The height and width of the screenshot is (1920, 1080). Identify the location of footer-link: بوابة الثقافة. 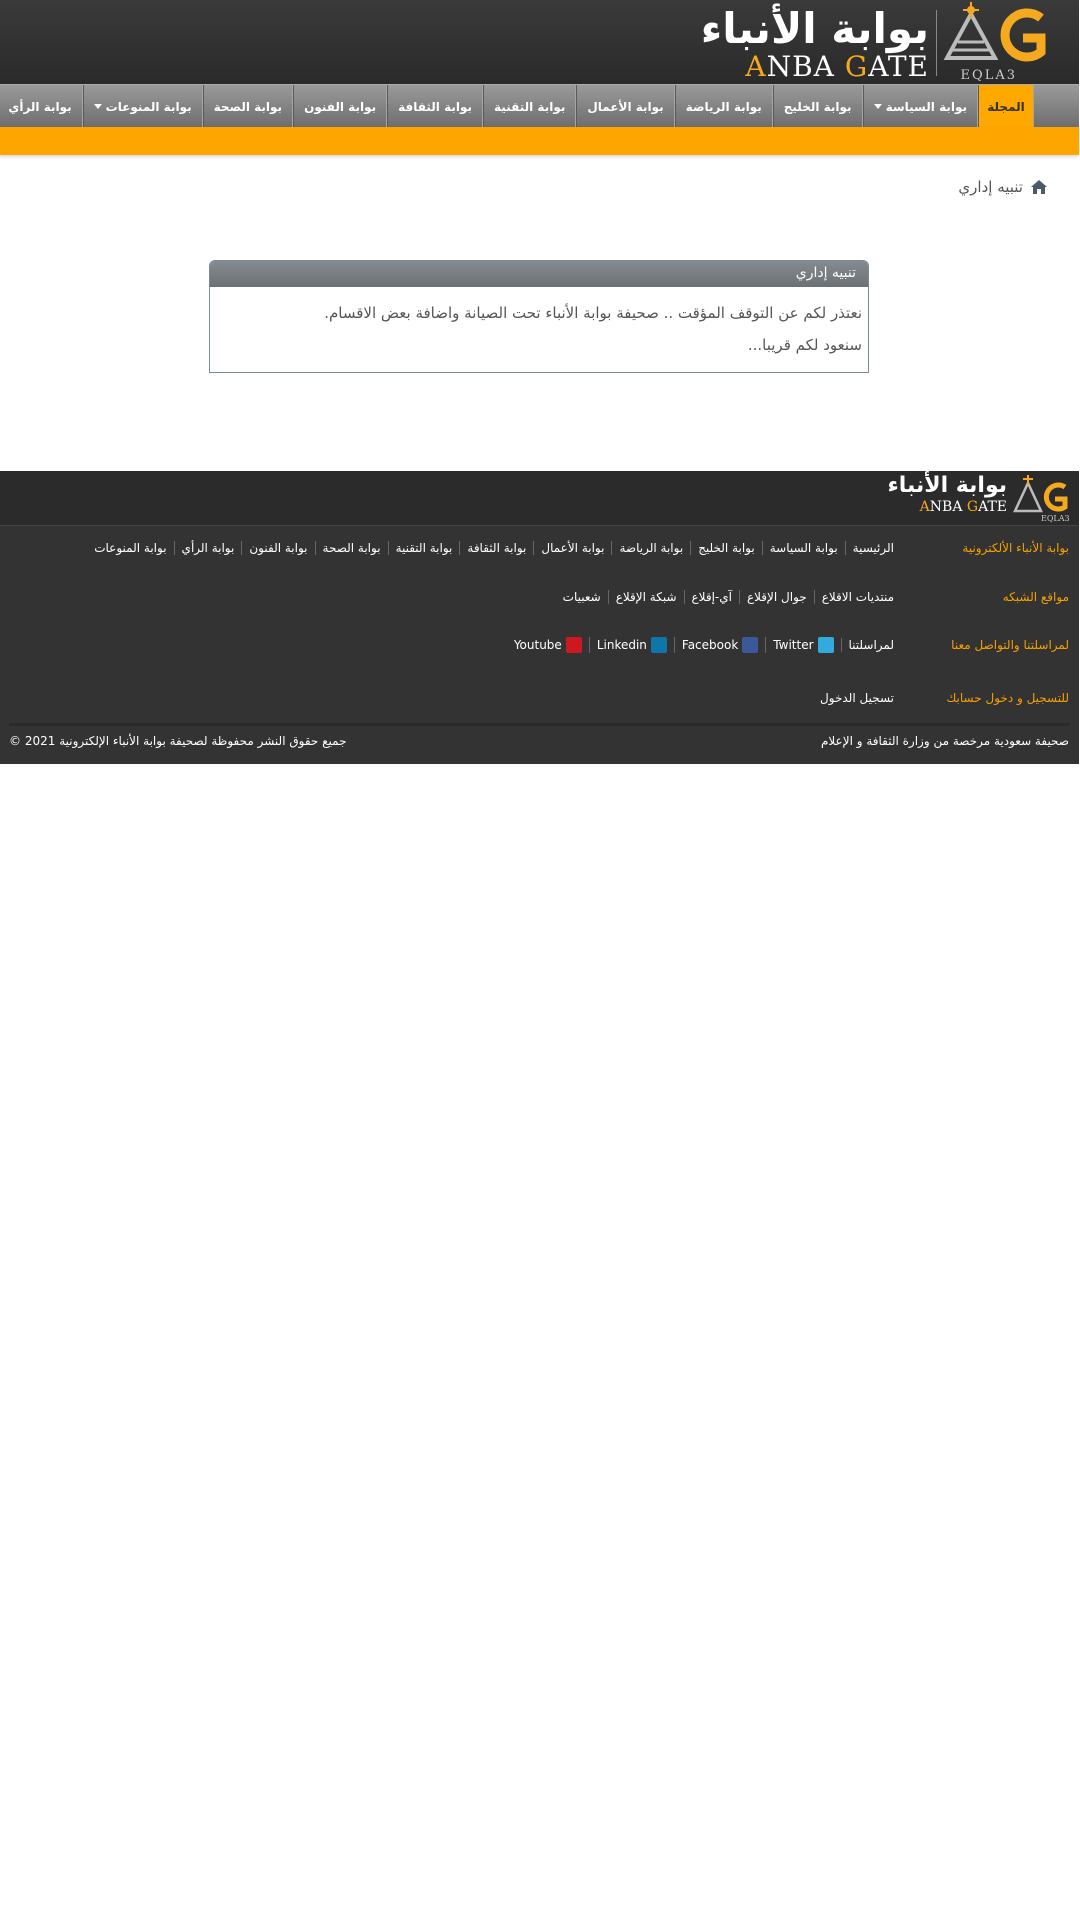
(497, 548).